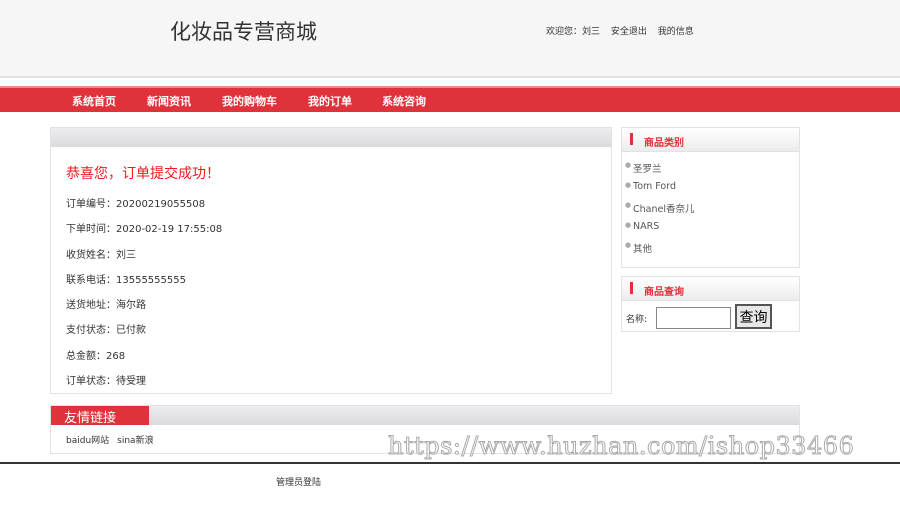  I want to click on admin-login-link: 管理员登陆, so click(298, 481).